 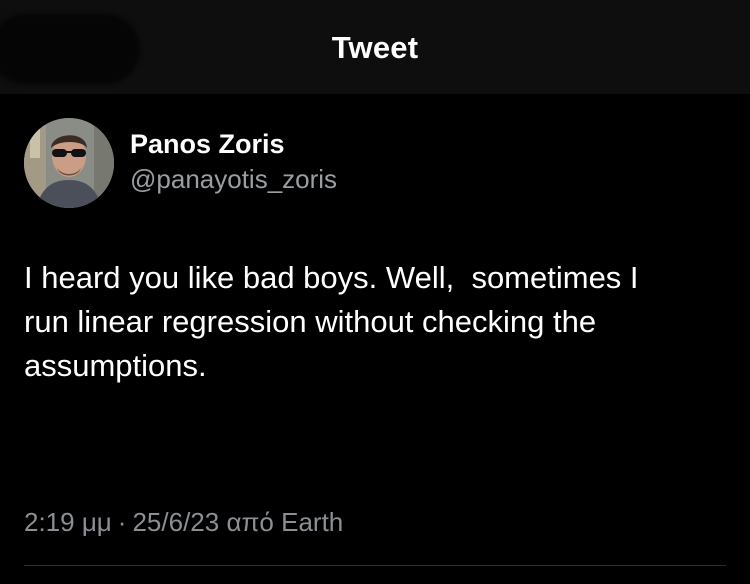 I want to click on tweet-author: Panos Zoris @panayotis_zoris, so click(x=180, y=164).